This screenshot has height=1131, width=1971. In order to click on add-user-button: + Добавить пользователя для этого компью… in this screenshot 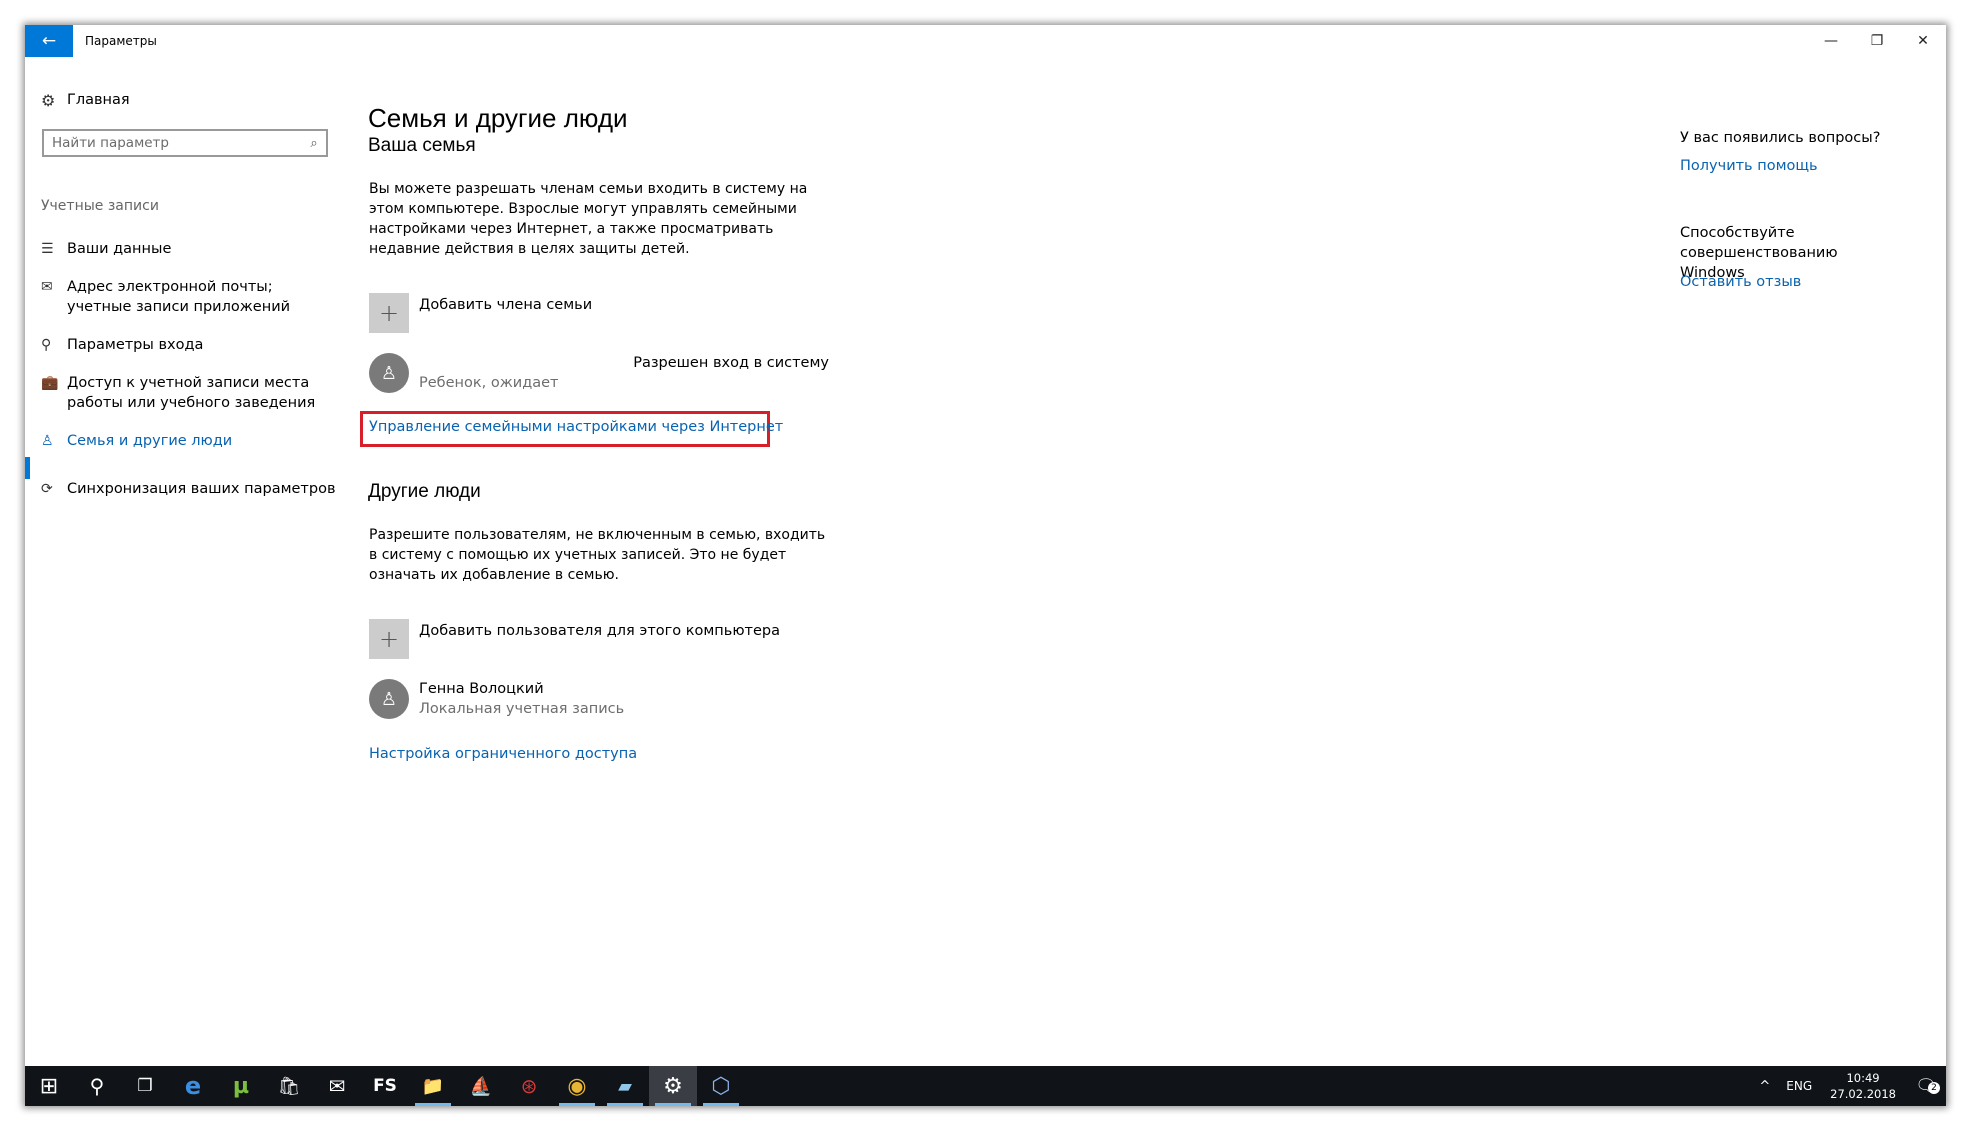, I will do `click(574, 639)`.